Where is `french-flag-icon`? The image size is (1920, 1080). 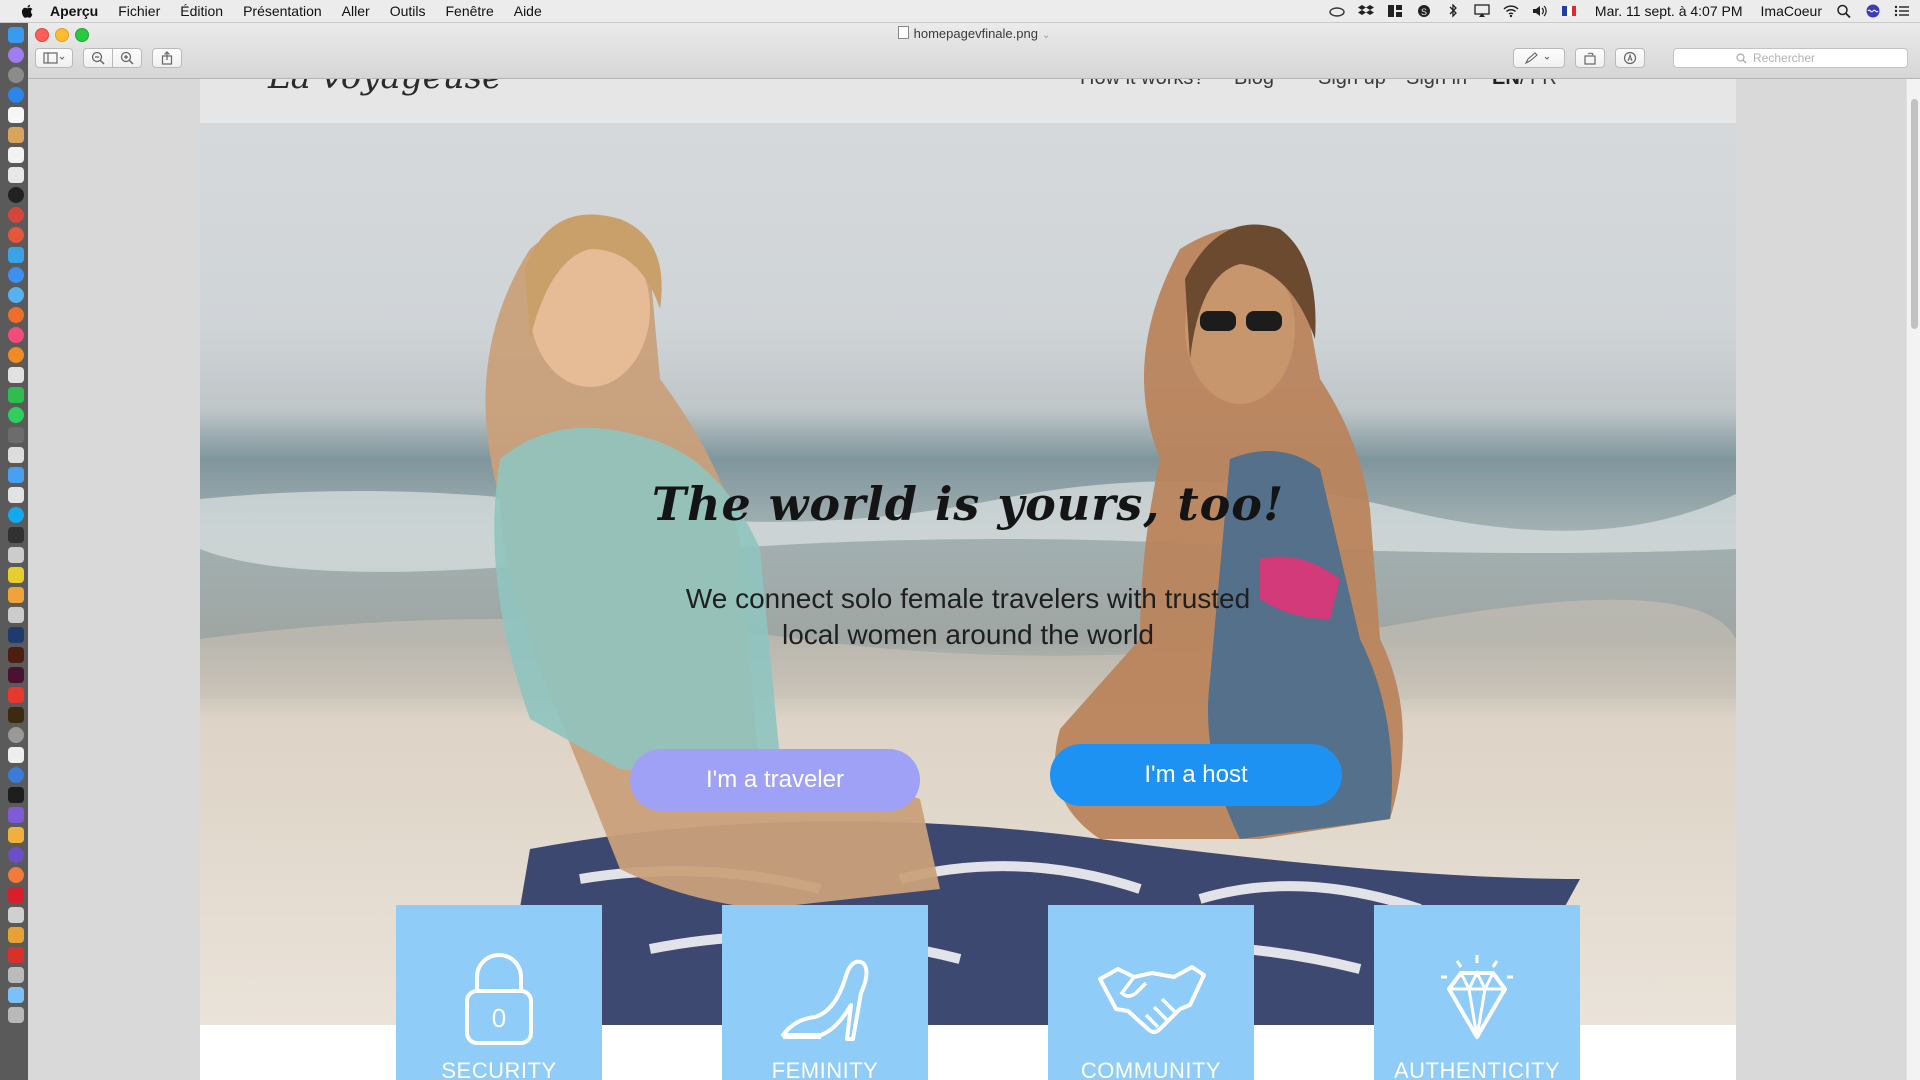 french-flag-icon is located at coordinates (1569, 11).